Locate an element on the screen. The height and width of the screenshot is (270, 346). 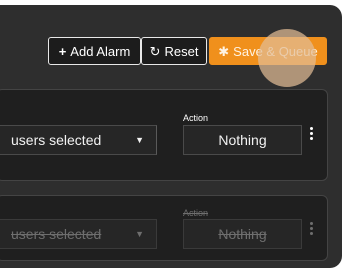
add-alarm-button: + Add Alarm is located at coordinates (94, 51).